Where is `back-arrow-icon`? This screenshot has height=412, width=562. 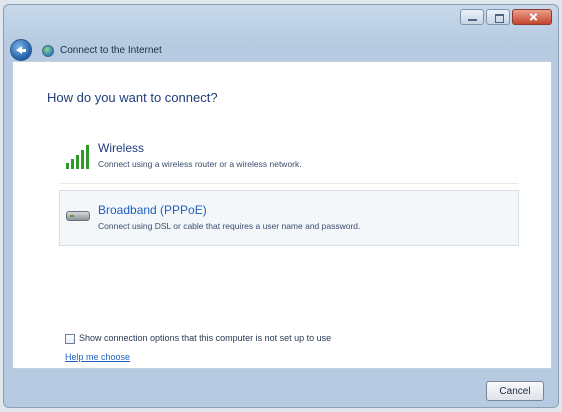
back-arrow-icon is located at coordinates (21, 50).